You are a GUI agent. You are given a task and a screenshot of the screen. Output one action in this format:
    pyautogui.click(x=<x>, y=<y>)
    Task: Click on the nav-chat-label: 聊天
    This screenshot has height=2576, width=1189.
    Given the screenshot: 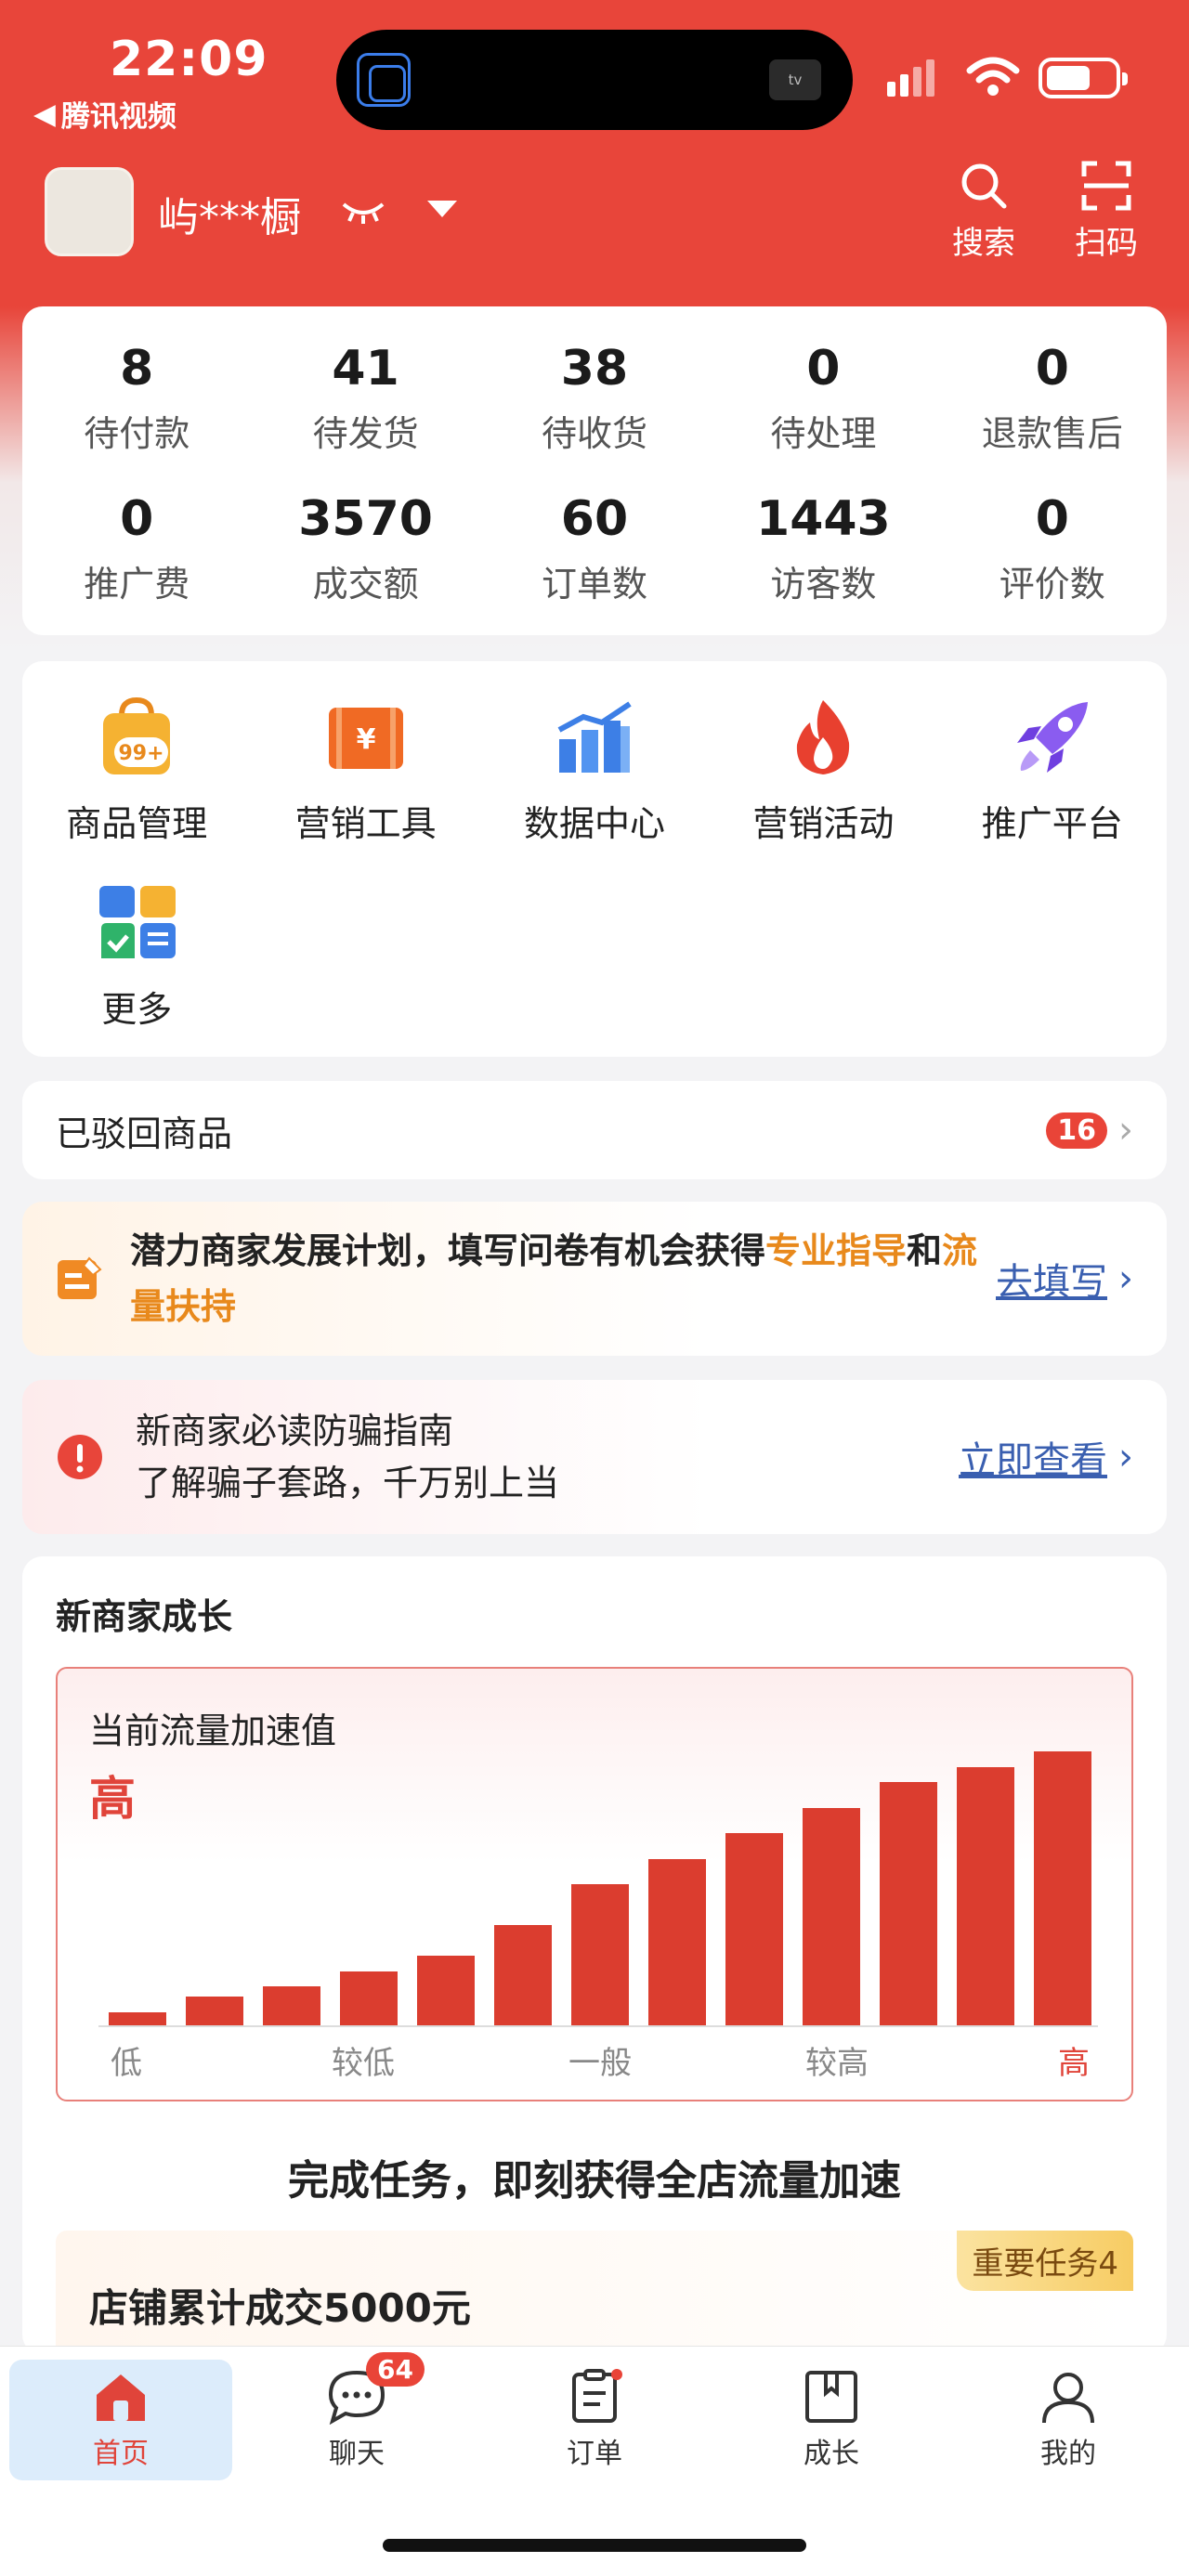 What is the action you would take?
    pyautogui.click(x=357, y=2454)
    